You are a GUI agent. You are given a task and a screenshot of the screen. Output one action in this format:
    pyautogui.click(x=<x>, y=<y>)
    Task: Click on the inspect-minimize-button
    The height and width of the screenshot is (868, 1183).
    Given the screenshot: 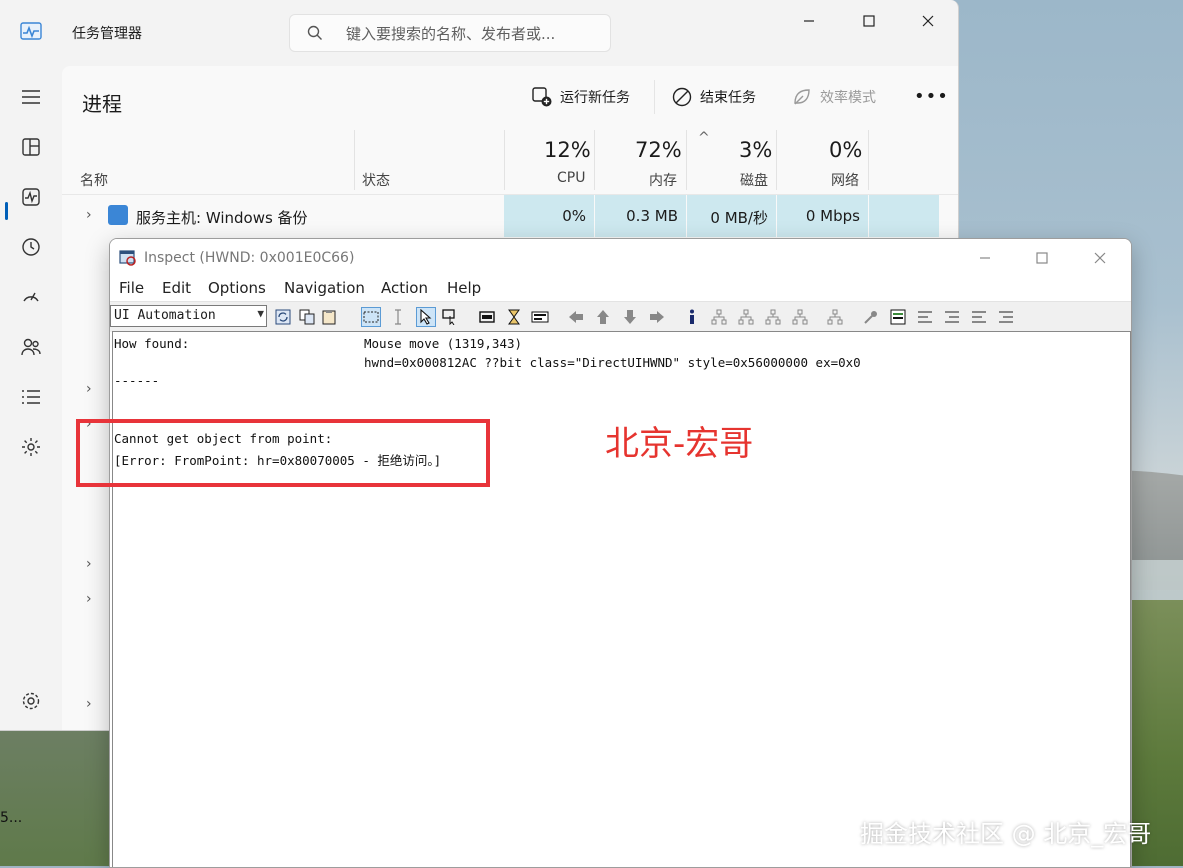 What is the action you would take?
    pyautogui.click(x=985, y=258)
    